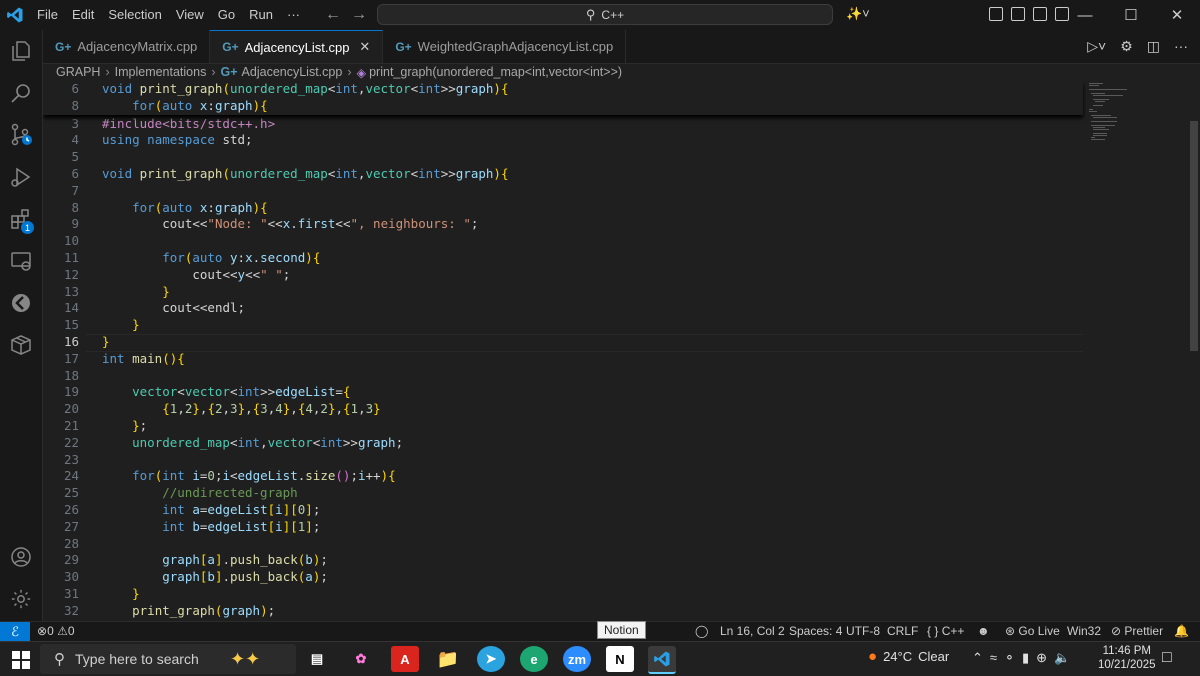 This screenshot has width=1200, height=676. I want to click on vertical-scrollbar, so click(1194, 351).